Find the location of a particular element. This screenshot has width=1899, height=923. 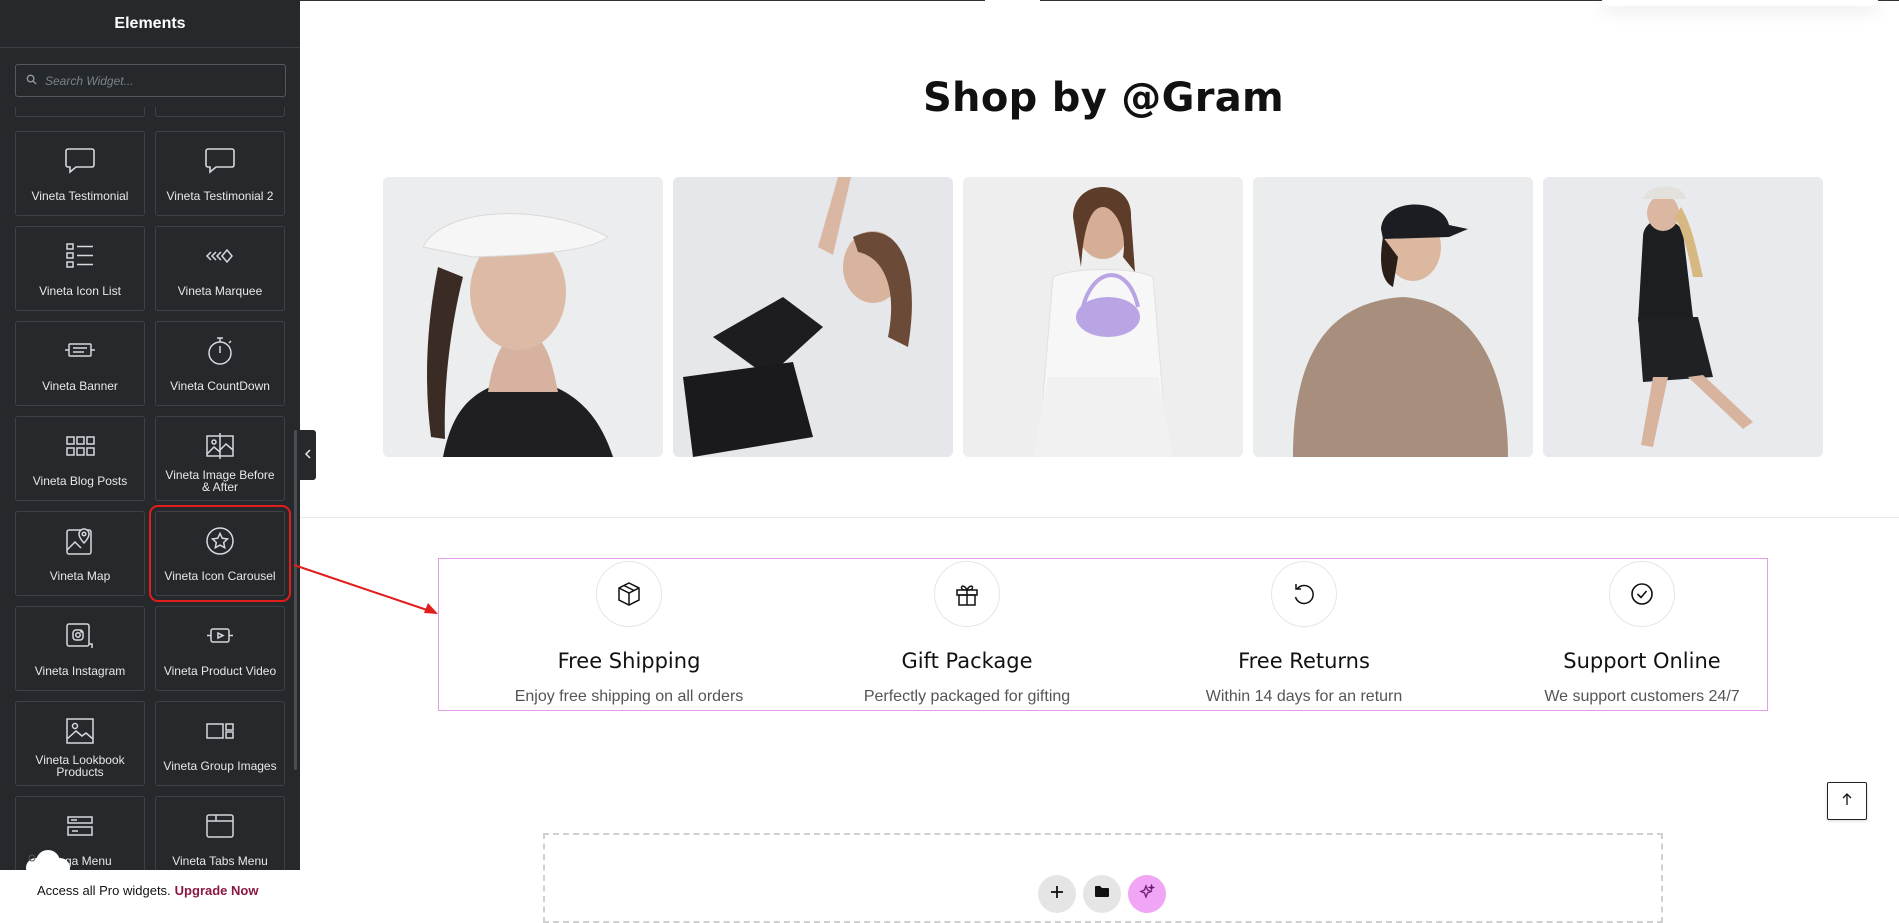

gift-icon is located at coordinates (967, 594).